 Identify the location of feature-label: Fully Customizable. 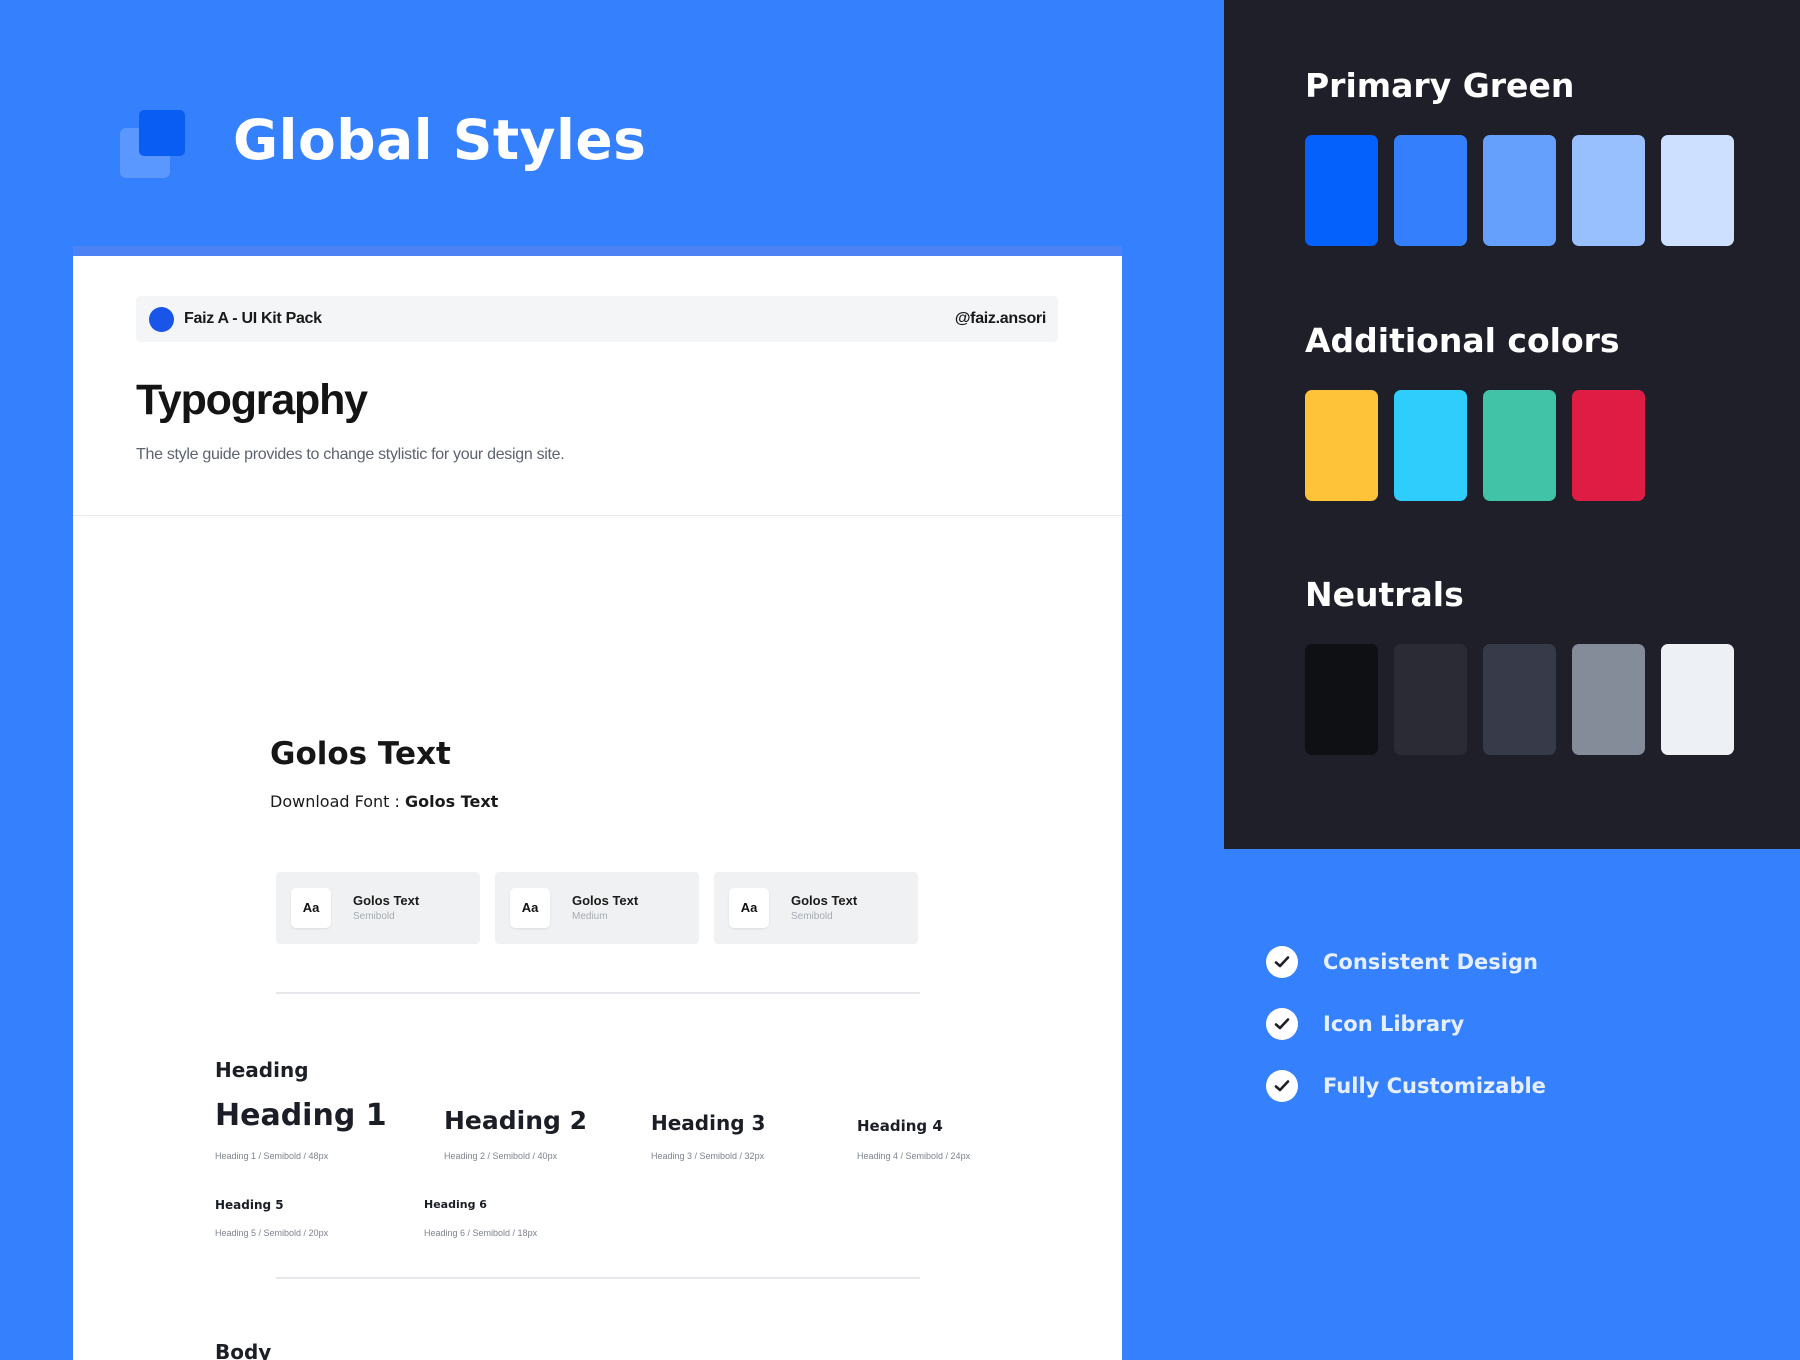
(1434, 1086).